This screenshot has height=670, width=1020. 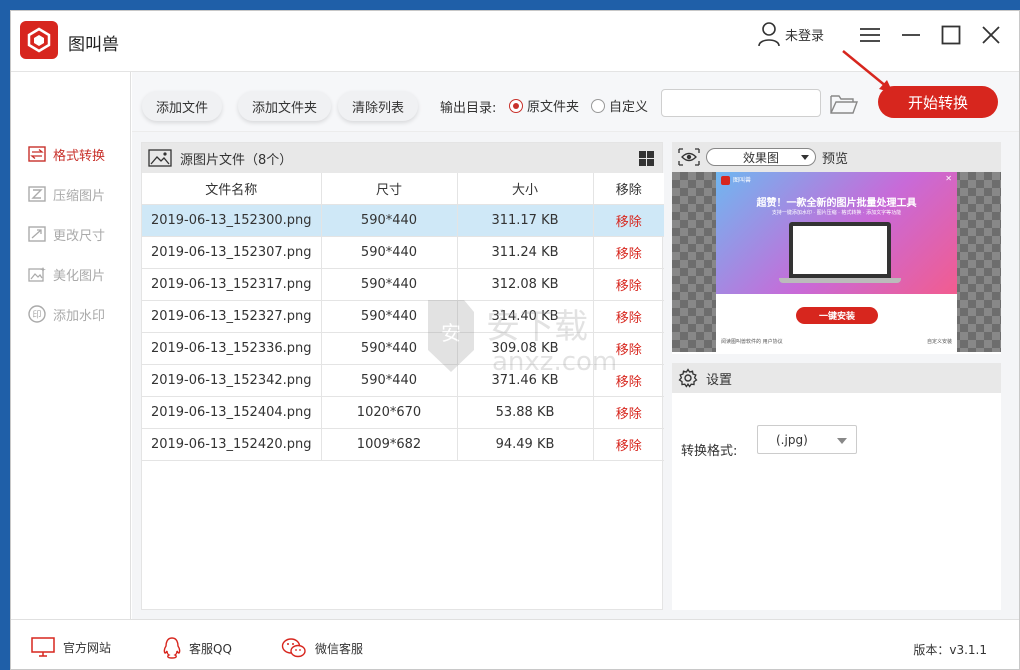 I want to click on radio-original-folder: 原文件夹, so click(x=544, y=105).